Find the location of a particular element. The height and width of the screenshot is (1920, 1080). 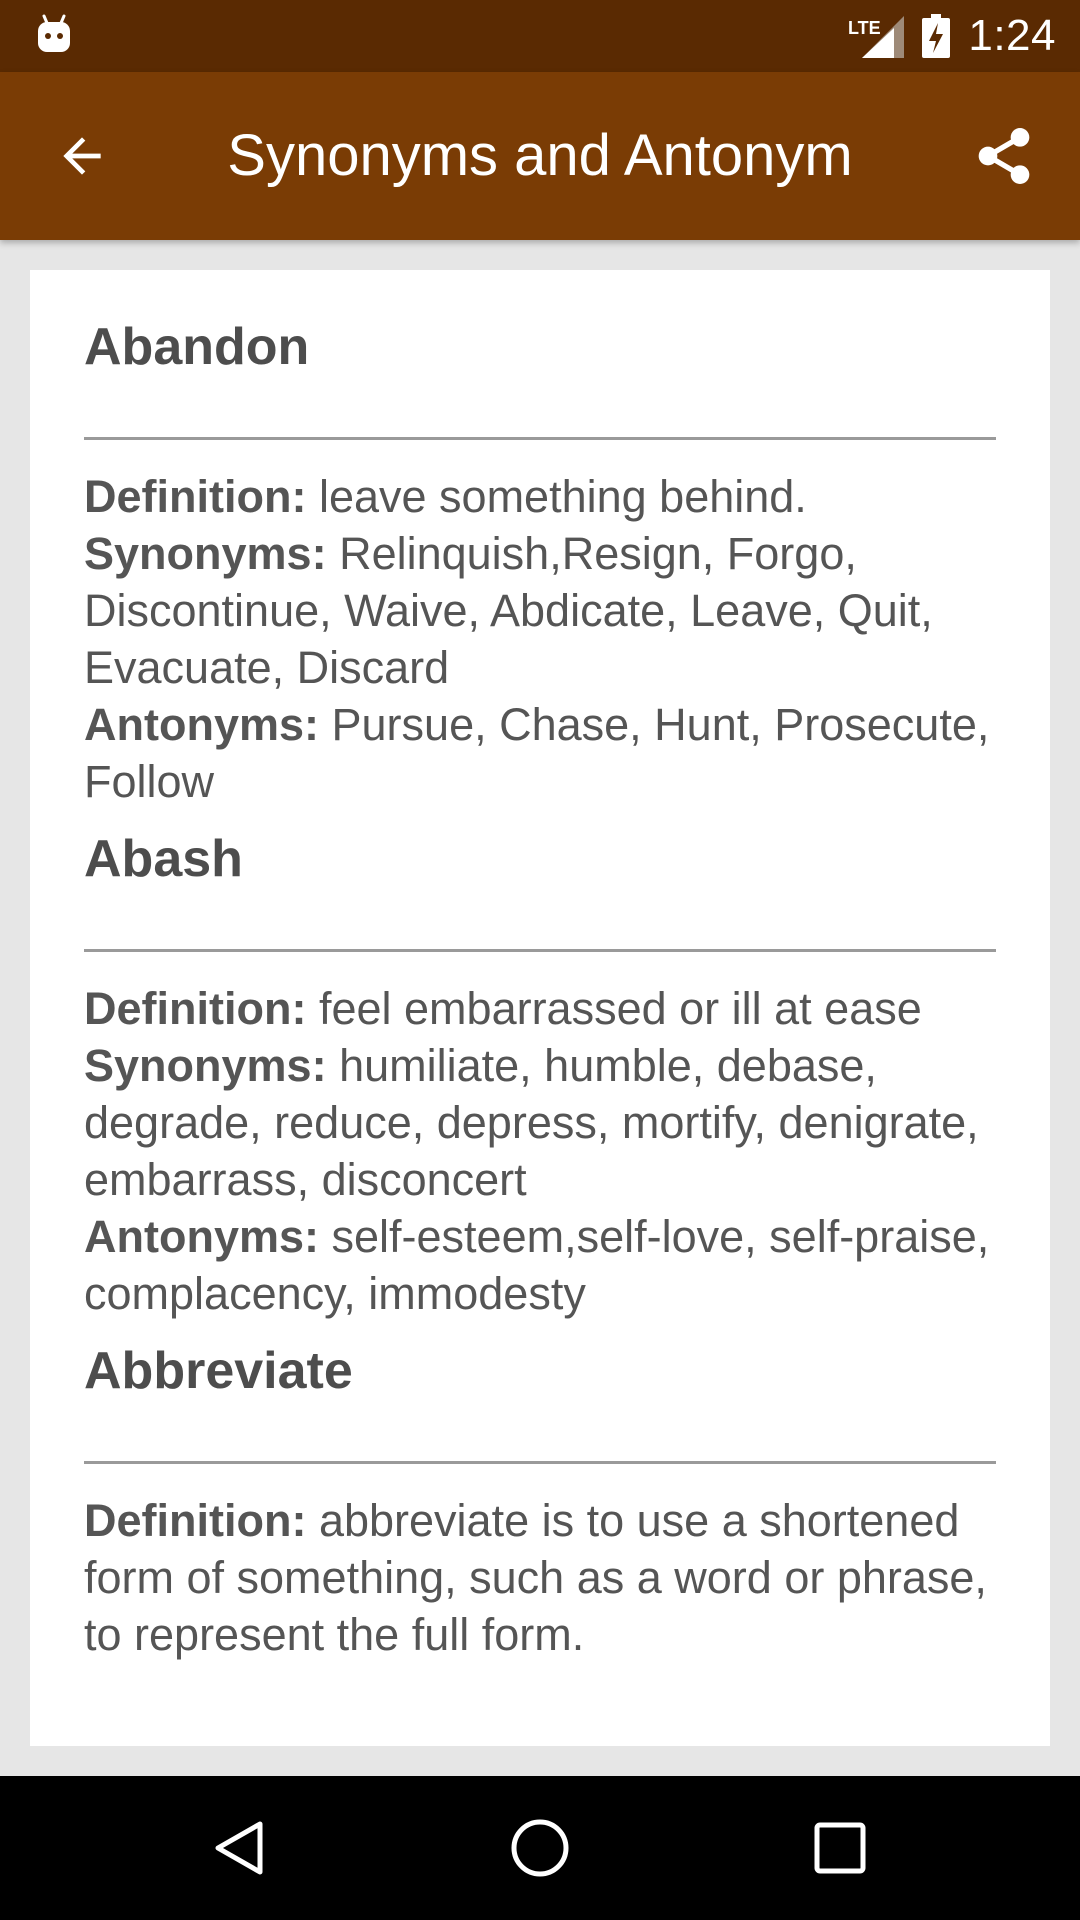

home-circle-icon is located at coordinates (540, 1848).